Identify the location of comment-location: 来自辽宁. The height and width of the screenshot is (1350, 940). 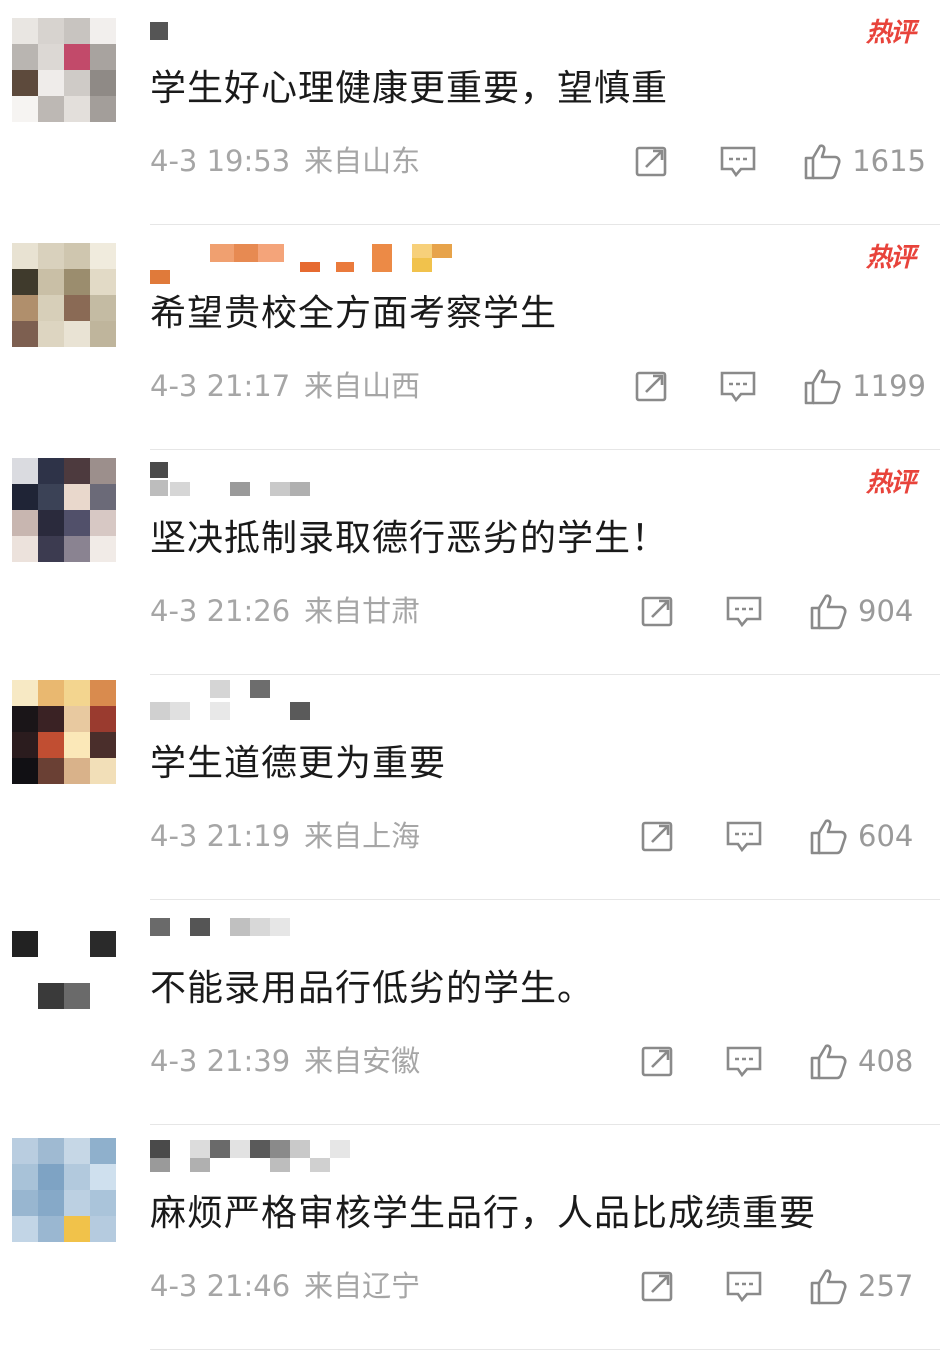
(362, 1286).